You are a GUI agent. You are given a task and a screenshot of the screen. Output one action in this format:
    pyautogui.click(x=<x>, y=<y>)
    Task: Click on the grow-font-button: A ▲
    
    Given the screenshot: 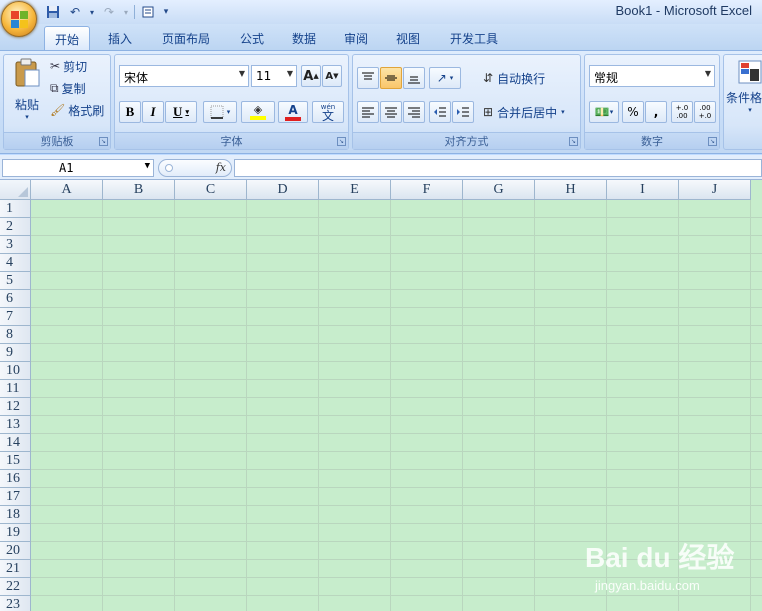 What is the action you would take?
    pyautogui.click(x=311, y=76)
    